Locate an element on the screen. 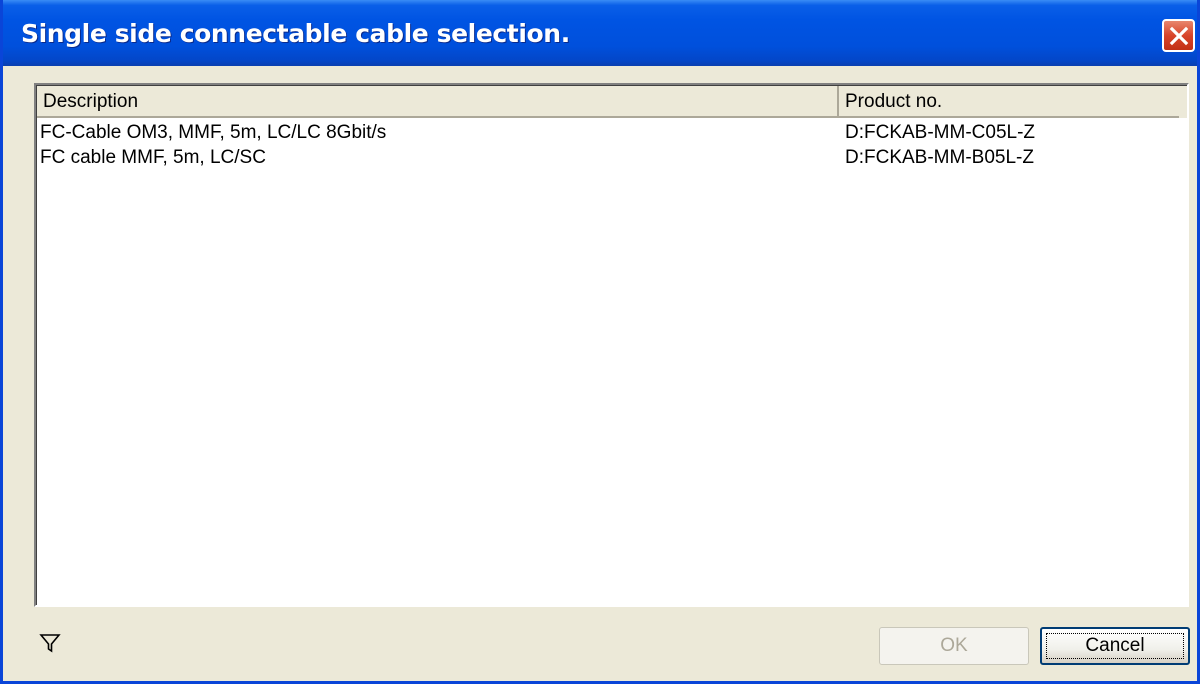 The image size is (1200, 684). list-header: Description Product no. is located at coordinates (612, 102).